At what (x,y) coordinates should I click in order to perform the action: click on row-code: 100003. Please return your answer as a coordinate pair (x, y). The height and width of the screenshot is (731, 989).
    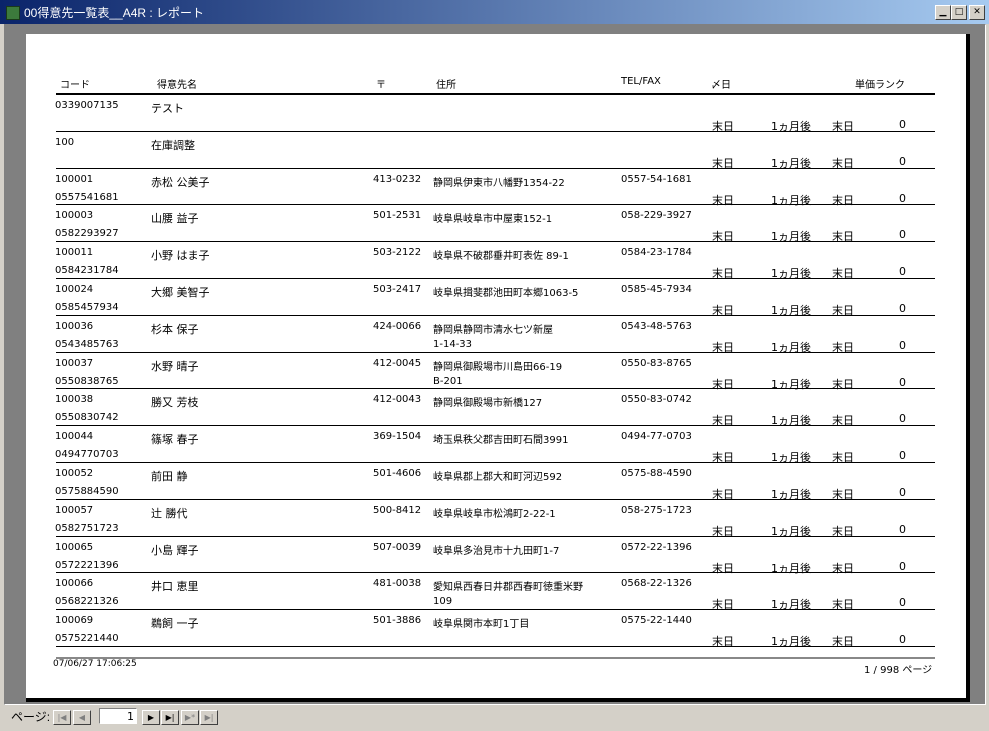
    Looking at the image, I should click on (74, 216).